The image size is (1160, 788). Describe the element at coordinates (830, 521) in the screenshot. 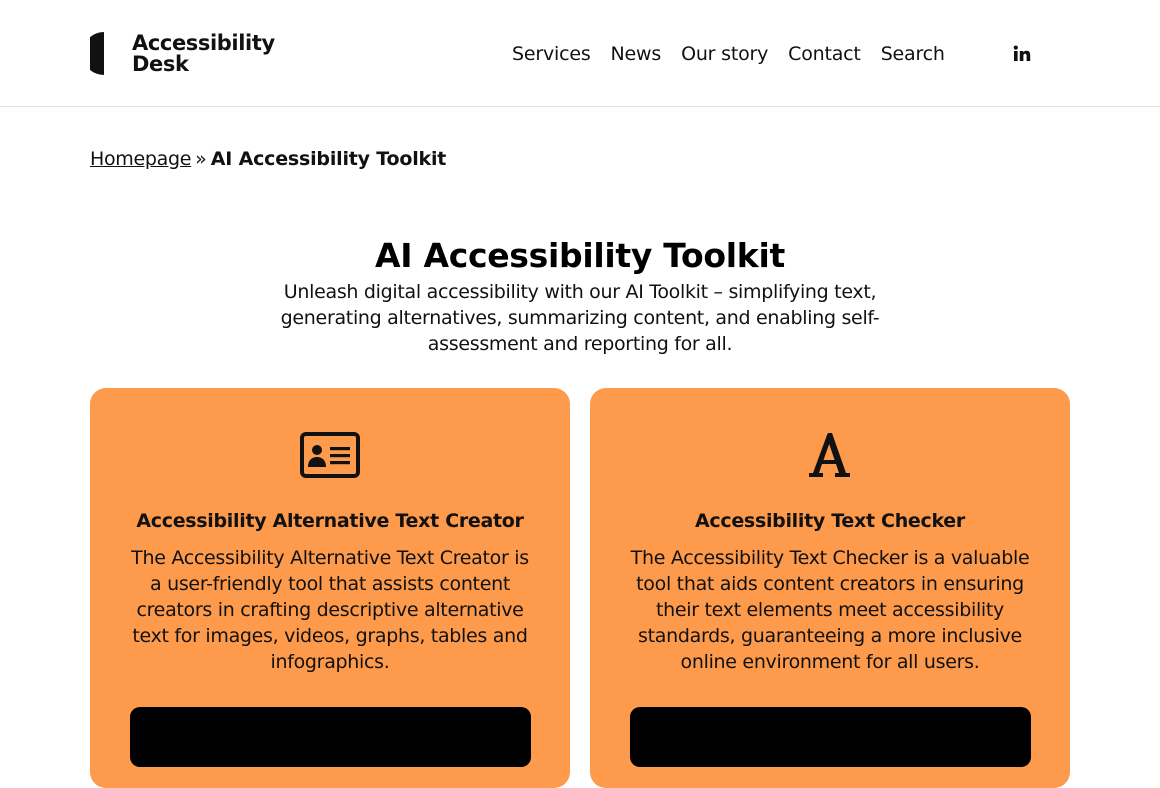

I see `card-title: Accessibility Text Checker` at that location.